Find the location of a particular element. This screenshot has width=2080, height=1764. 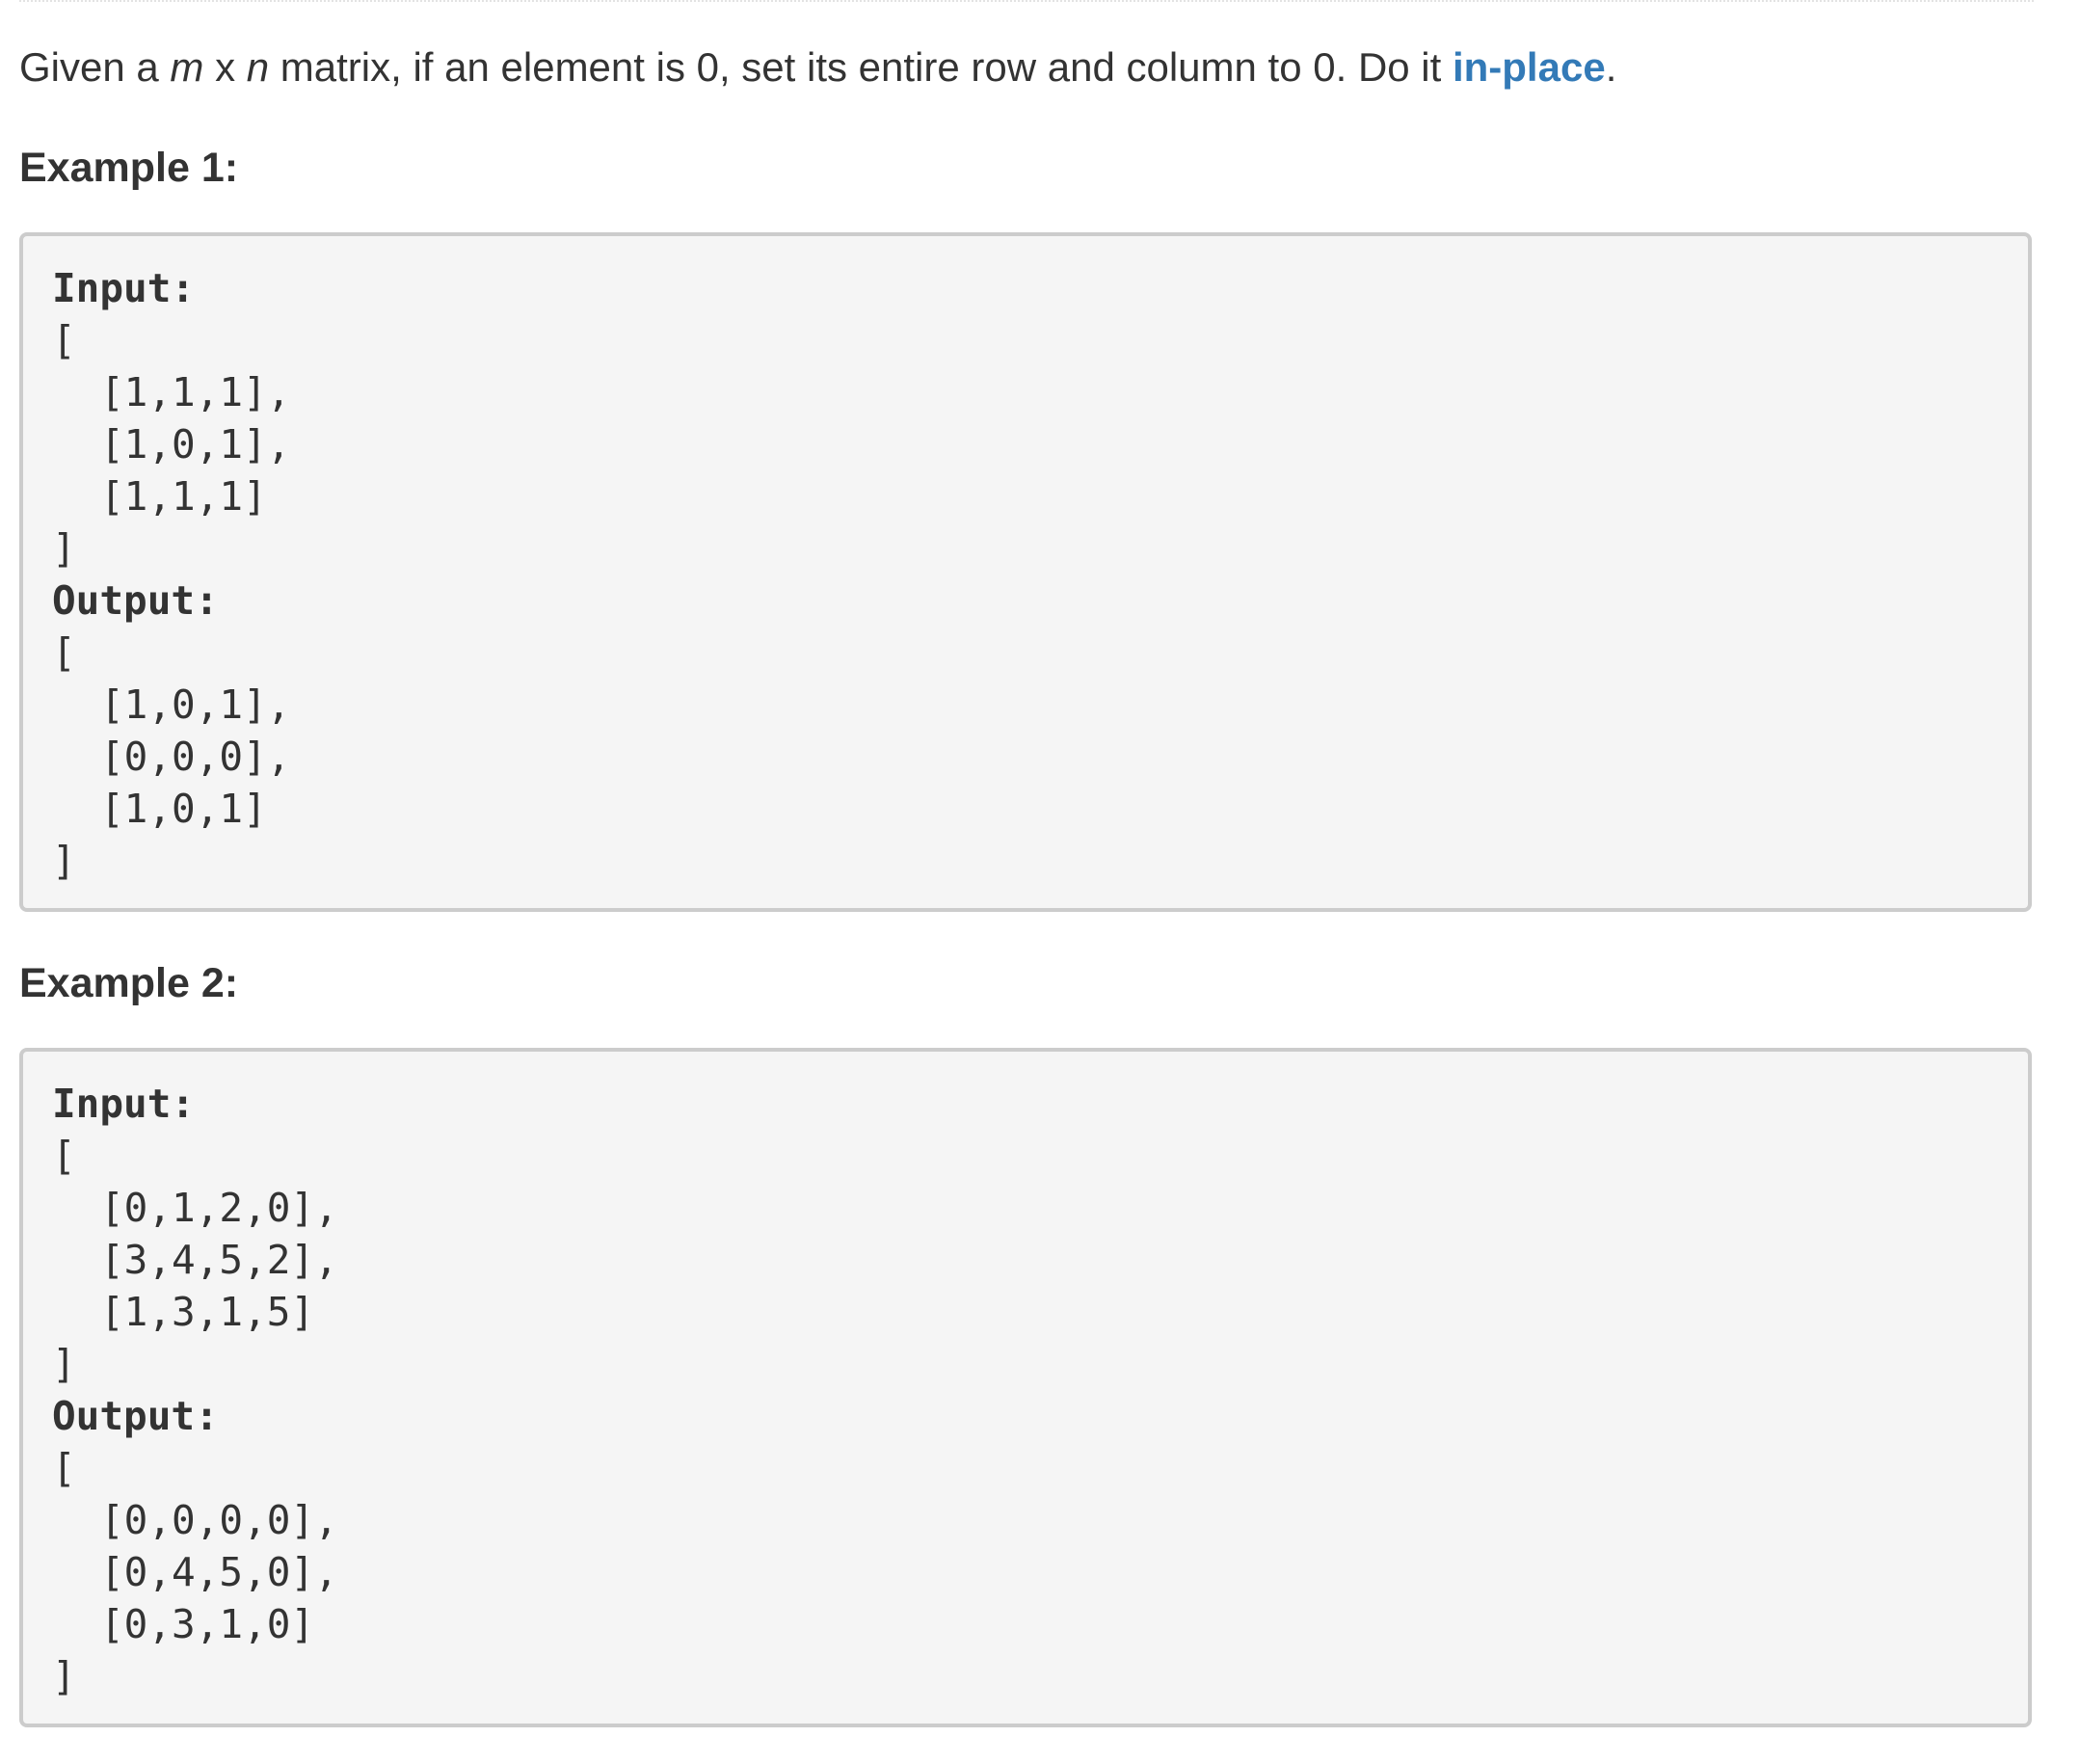

description-text-end: . is located at coordinates (1611, 67).